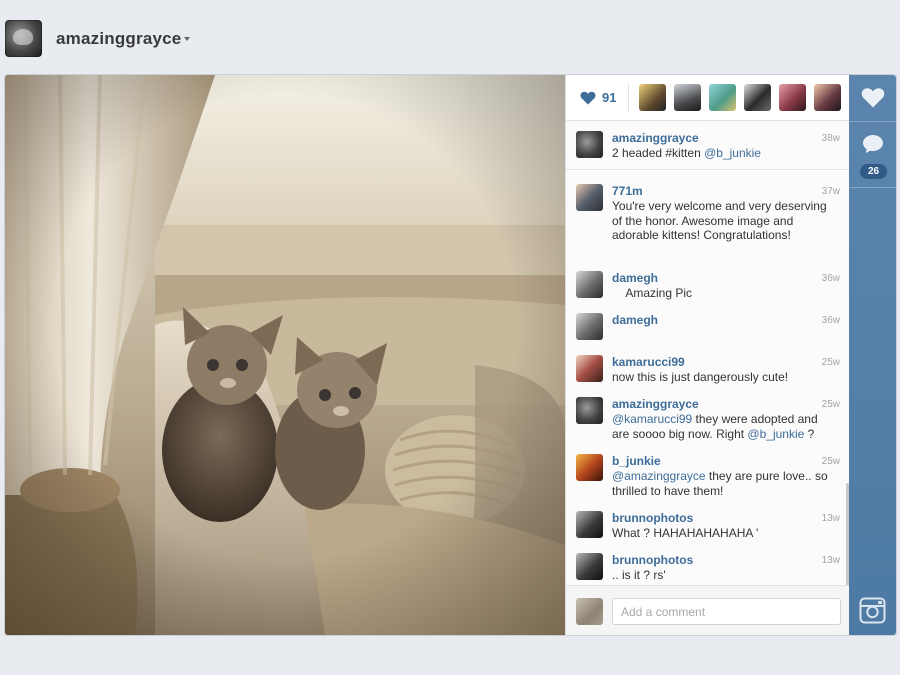 Image resolution: width=900 pixels, height=675 pixels. What do you see at coordinates (589, 611) in the screenshot?
I see `my-avatar` at bounding box center [589, 611].